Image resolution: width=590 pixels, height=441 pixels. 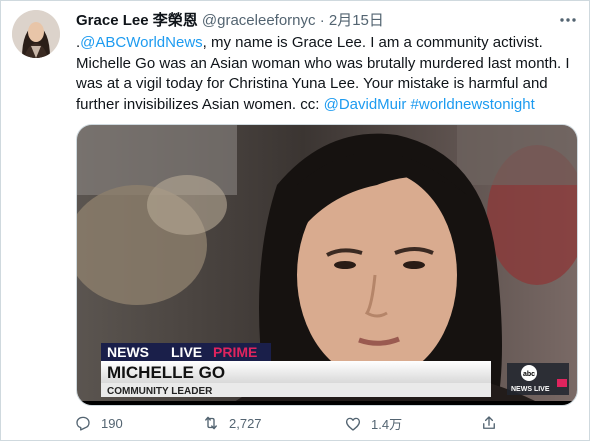 What do you see at coordinates (387, 424) in the screenshot?
I see `like-count: 1.4万` at bounding box center [387, 424].